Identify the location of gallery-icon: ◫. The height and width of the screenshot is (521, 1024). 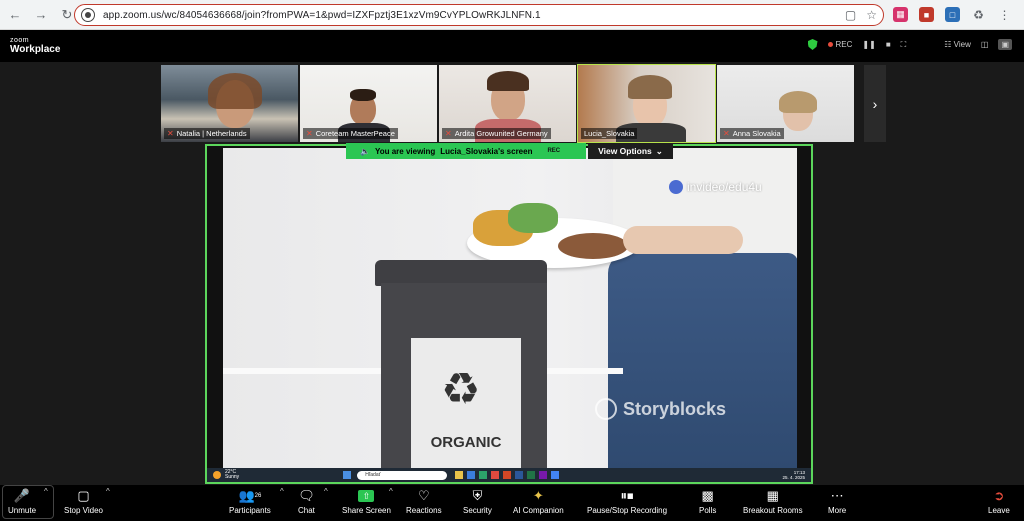
(985, 44).